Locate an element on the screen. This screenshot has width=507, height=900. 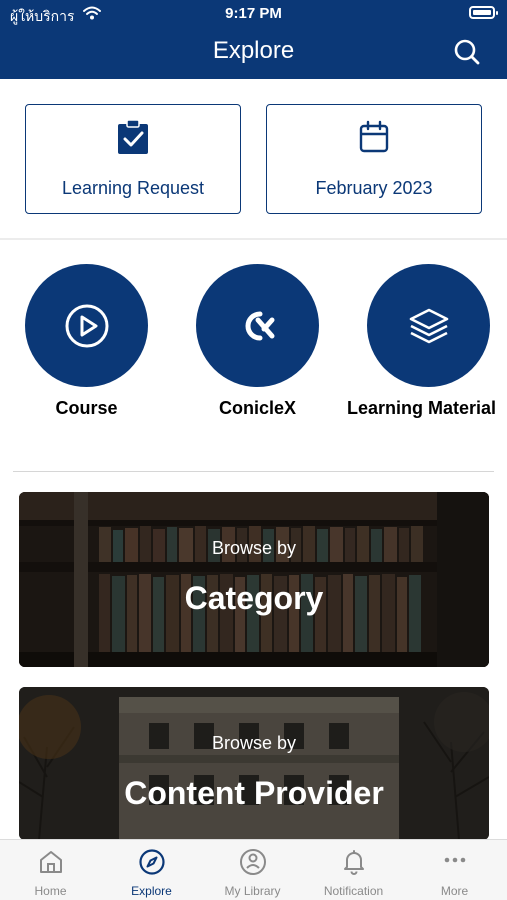
provider-banner-subtitle: Browse by is located at coordinates (254, 743).